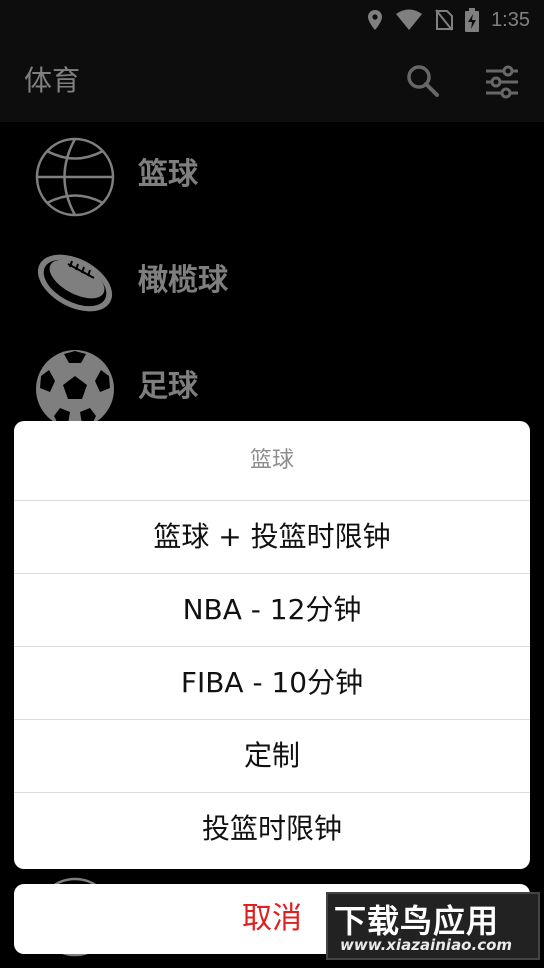  I want to click on watermark: 下载鸟应用 www.xiazainiao.com, so click(433, 926).